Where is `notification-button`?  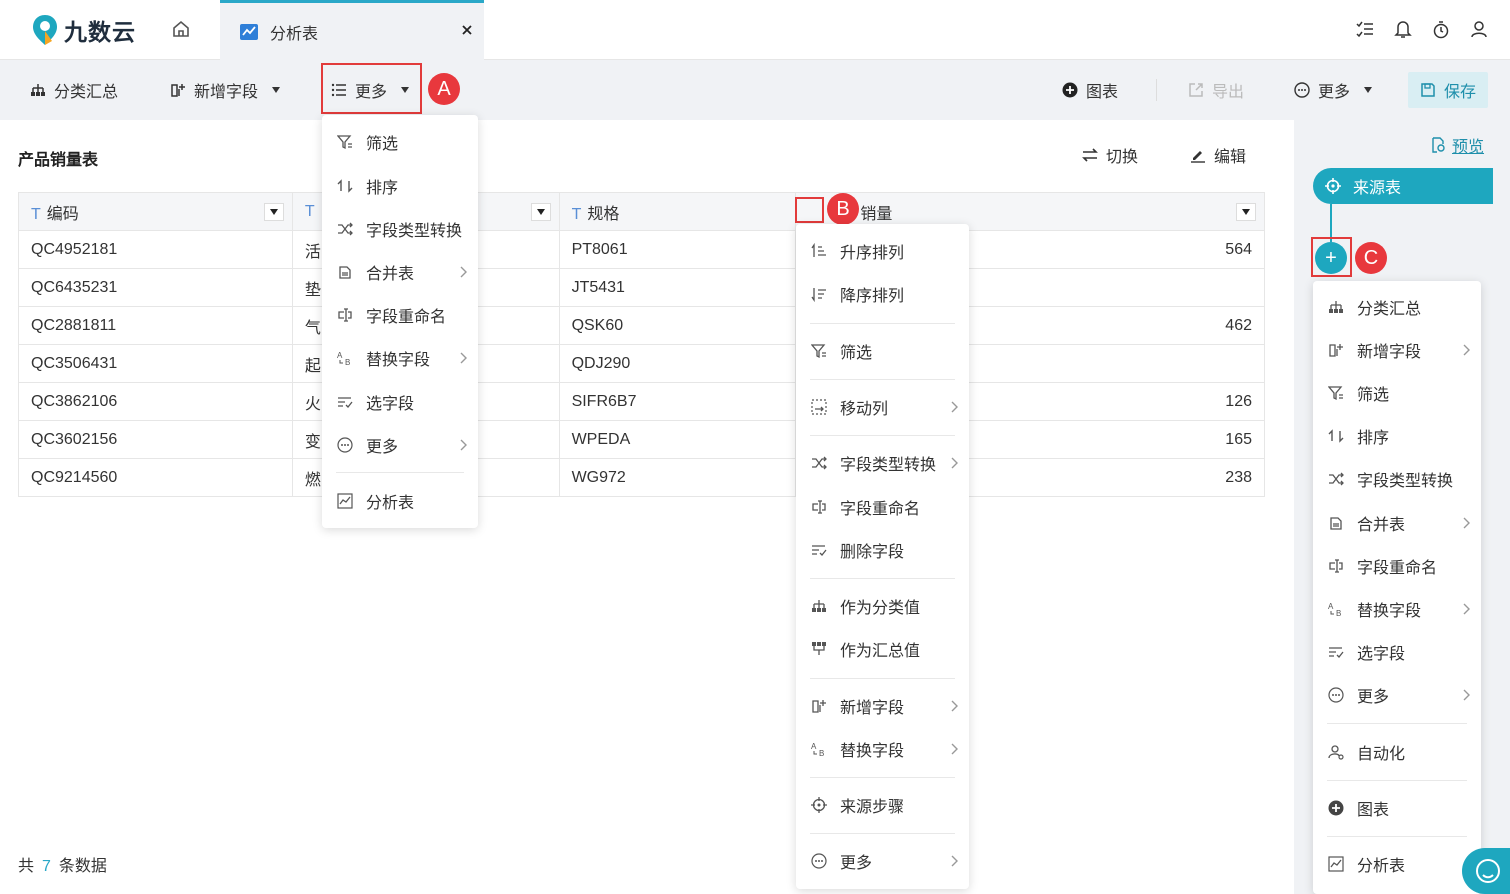 notification-button is located at coordinates (1403, 29).